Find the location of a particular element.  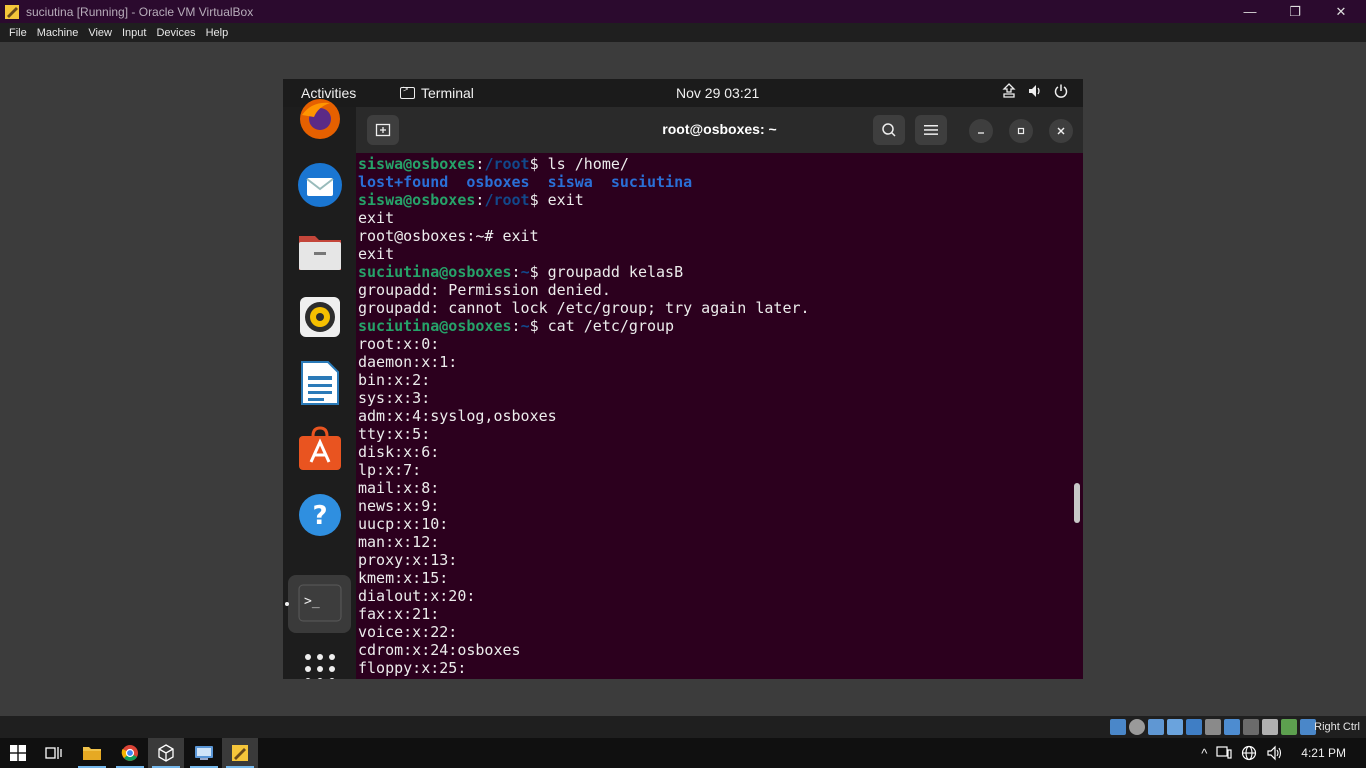

search-button is located at coordinates (889, 130).